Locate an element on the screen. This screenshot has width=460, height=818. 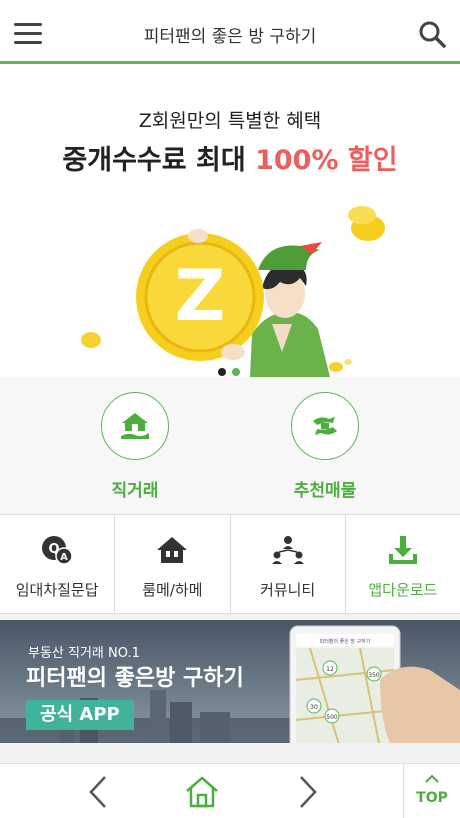
sub-menu: Q A 임대차질문답 룸메/하메 커뮤니티 앱다운로드 is located at coordinates (230, 564).